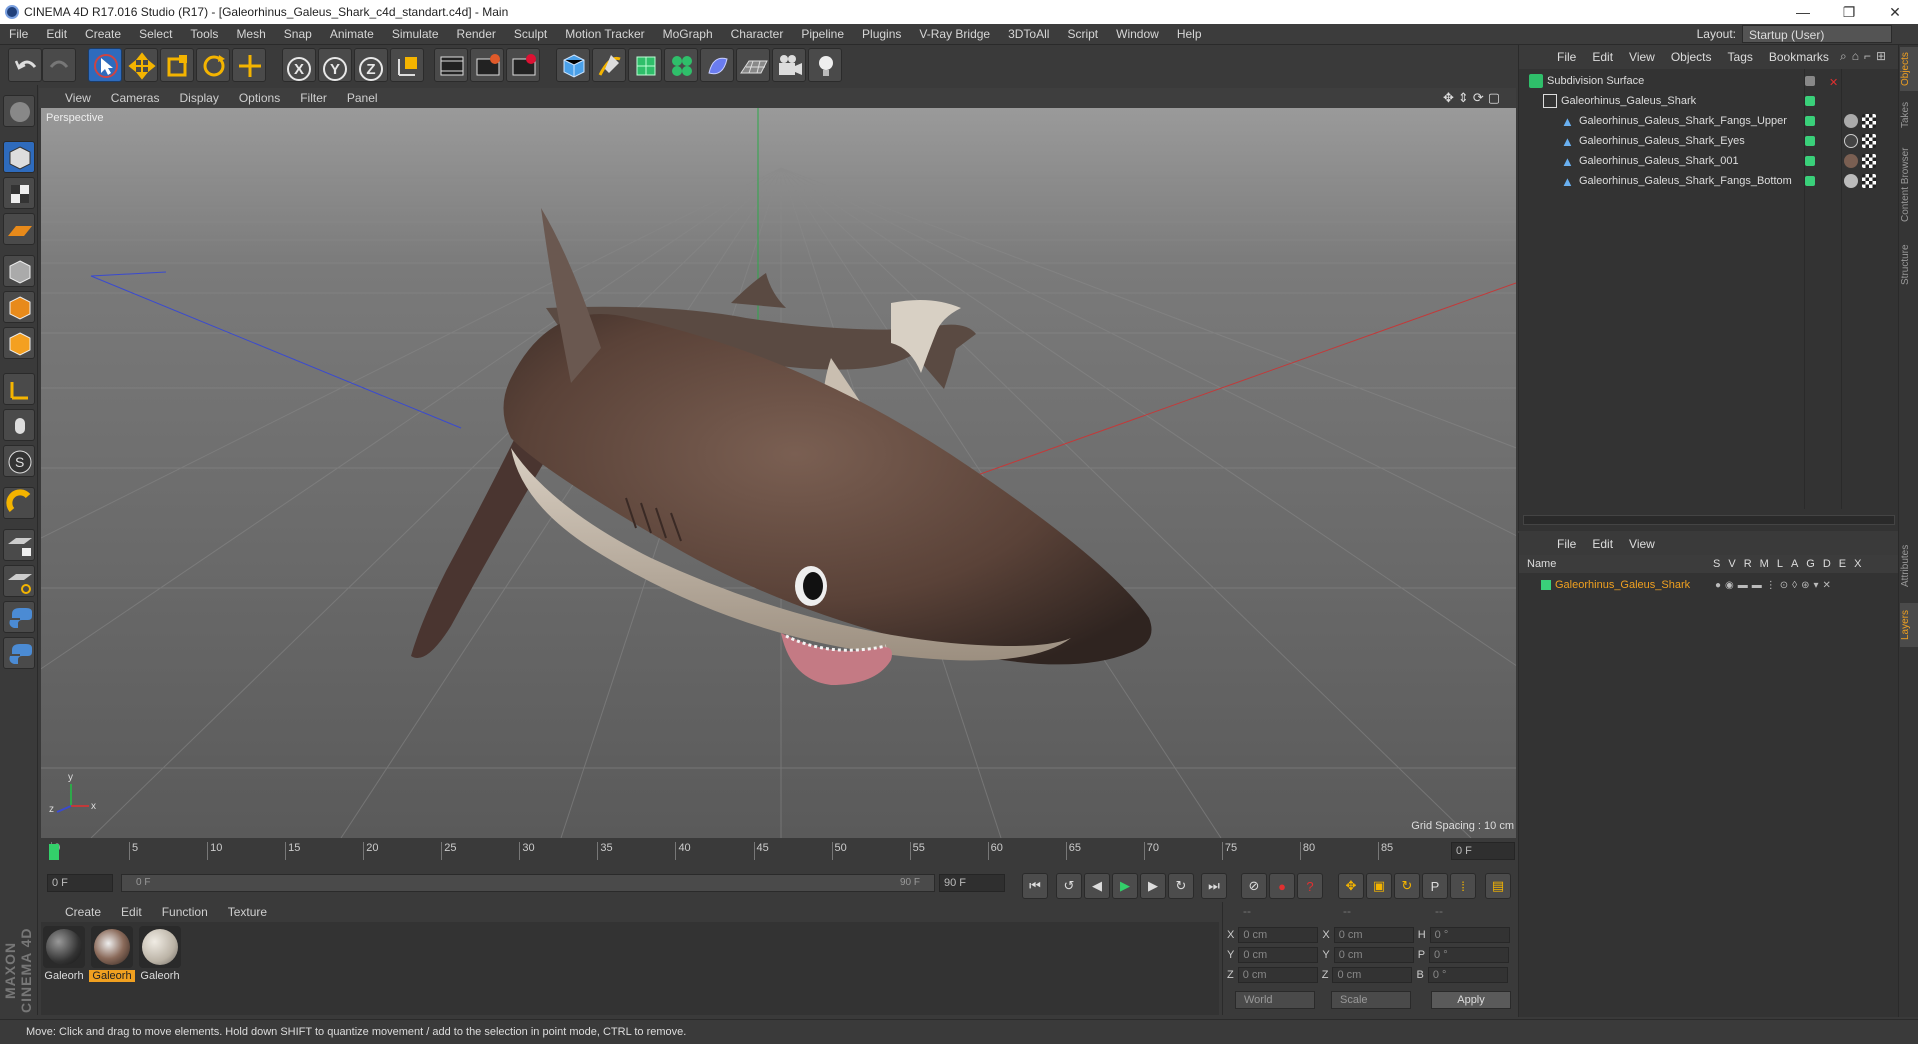 The height and width of the screenshot is (1044, 1918). I want to click on auto-key-icon: ●, so click(1282, 886).